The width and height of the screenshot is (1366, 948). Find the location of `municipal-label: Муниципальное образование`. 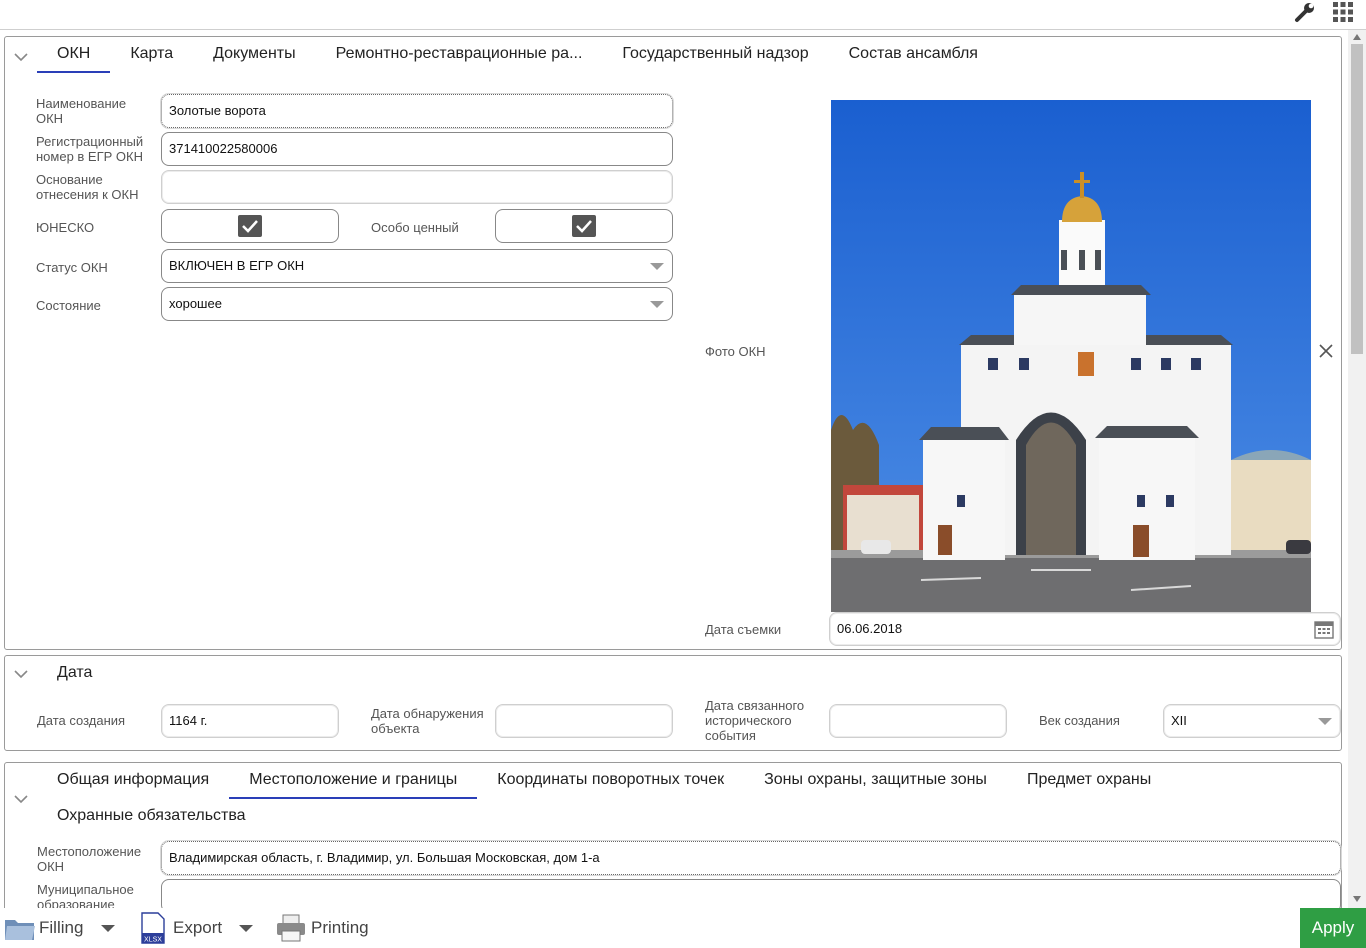

municipal-label: Муниципальное образование is located at coordinates (85, 895).